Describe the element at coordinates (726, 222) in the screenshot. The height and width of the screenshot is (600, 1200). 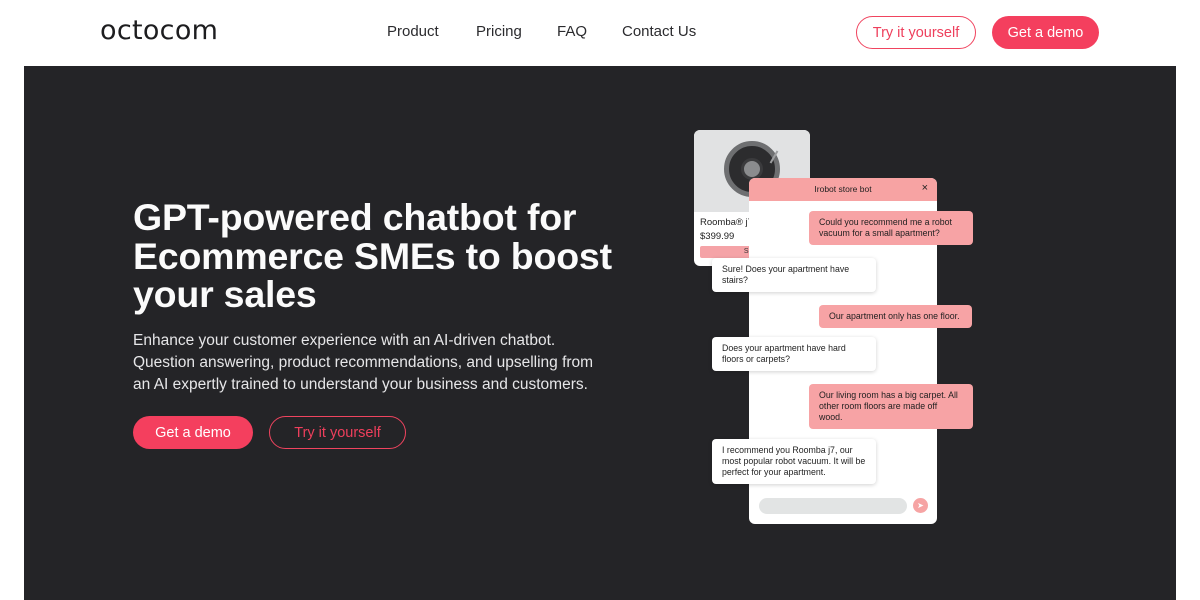
I see `product-name: Roomba® j7` at that location.